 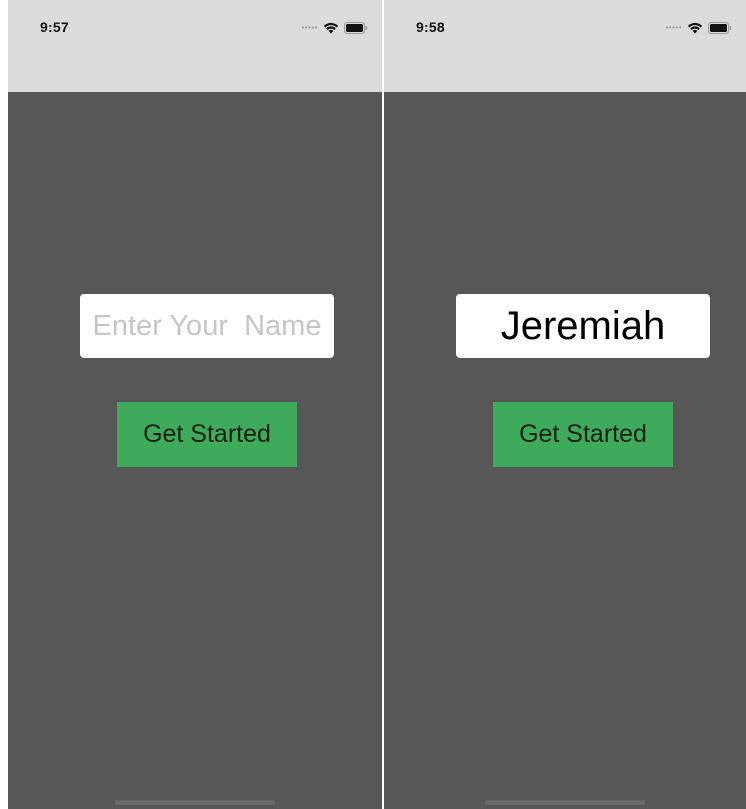 I want to click on status-bar: 9:57 •••••, so click(x=195, y=46).